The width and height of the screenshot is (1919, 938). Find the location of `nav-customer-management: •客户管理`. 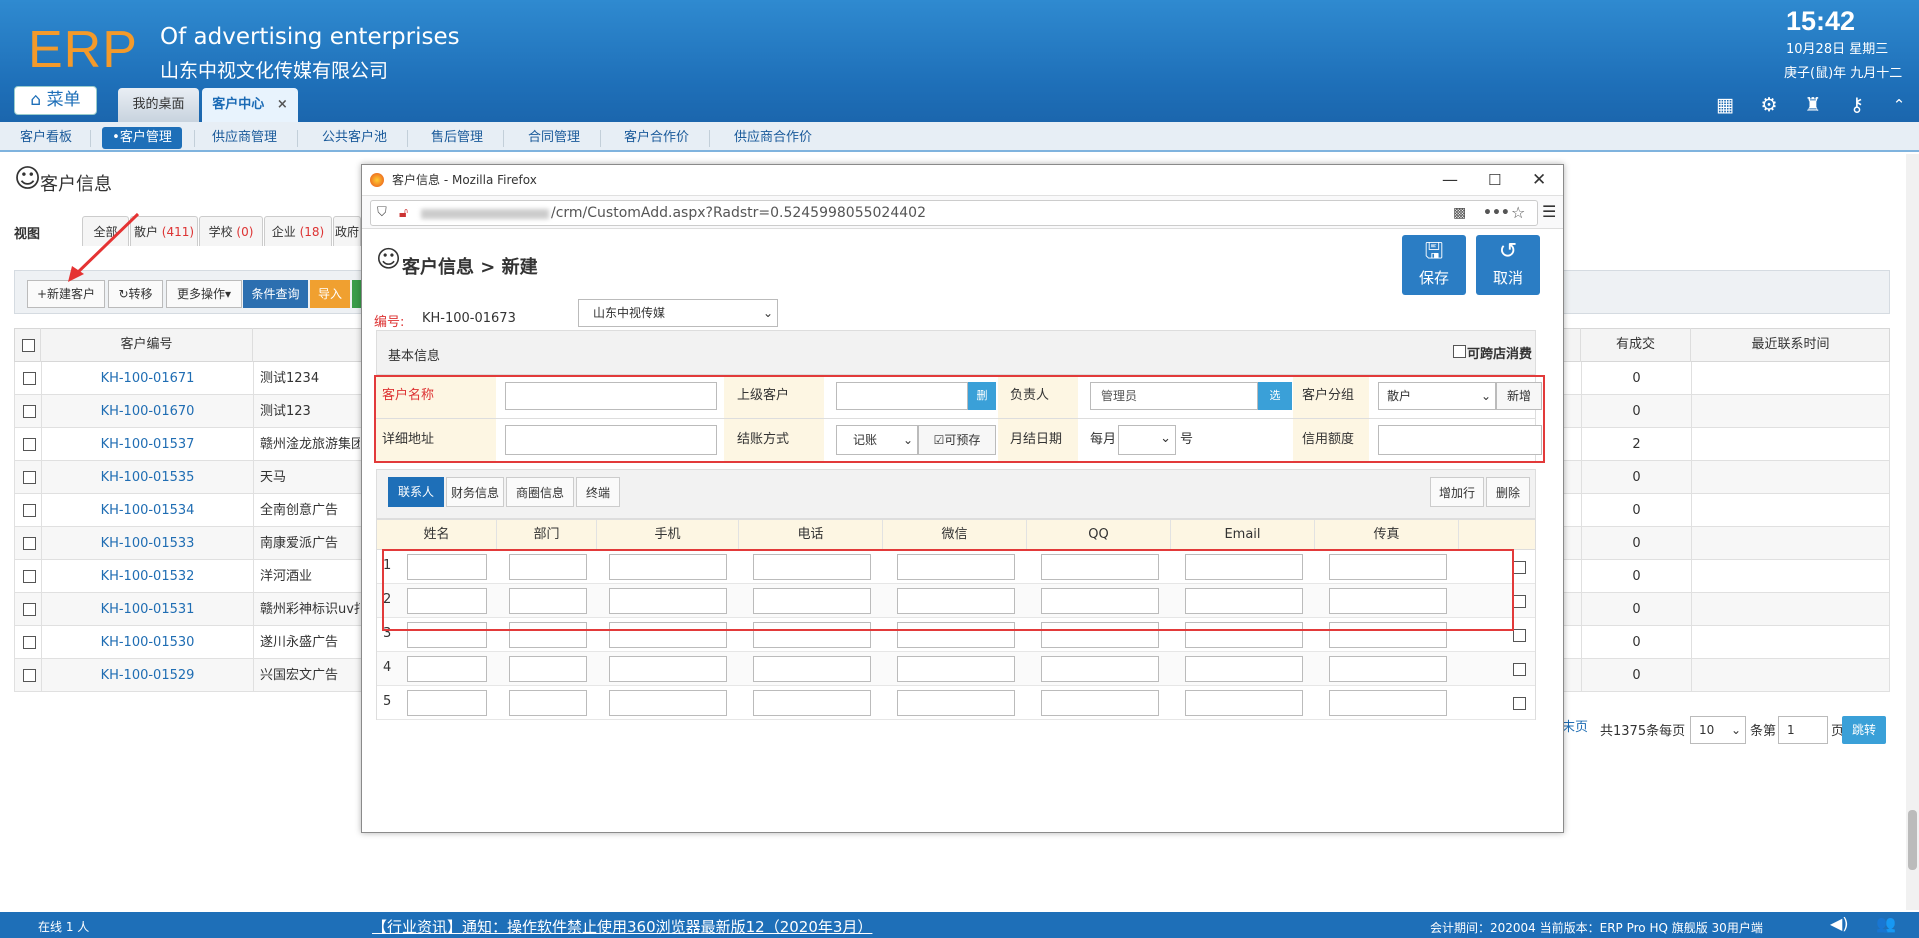

nav-customer-management: •客户管理 is located at coordinates (142, 138).